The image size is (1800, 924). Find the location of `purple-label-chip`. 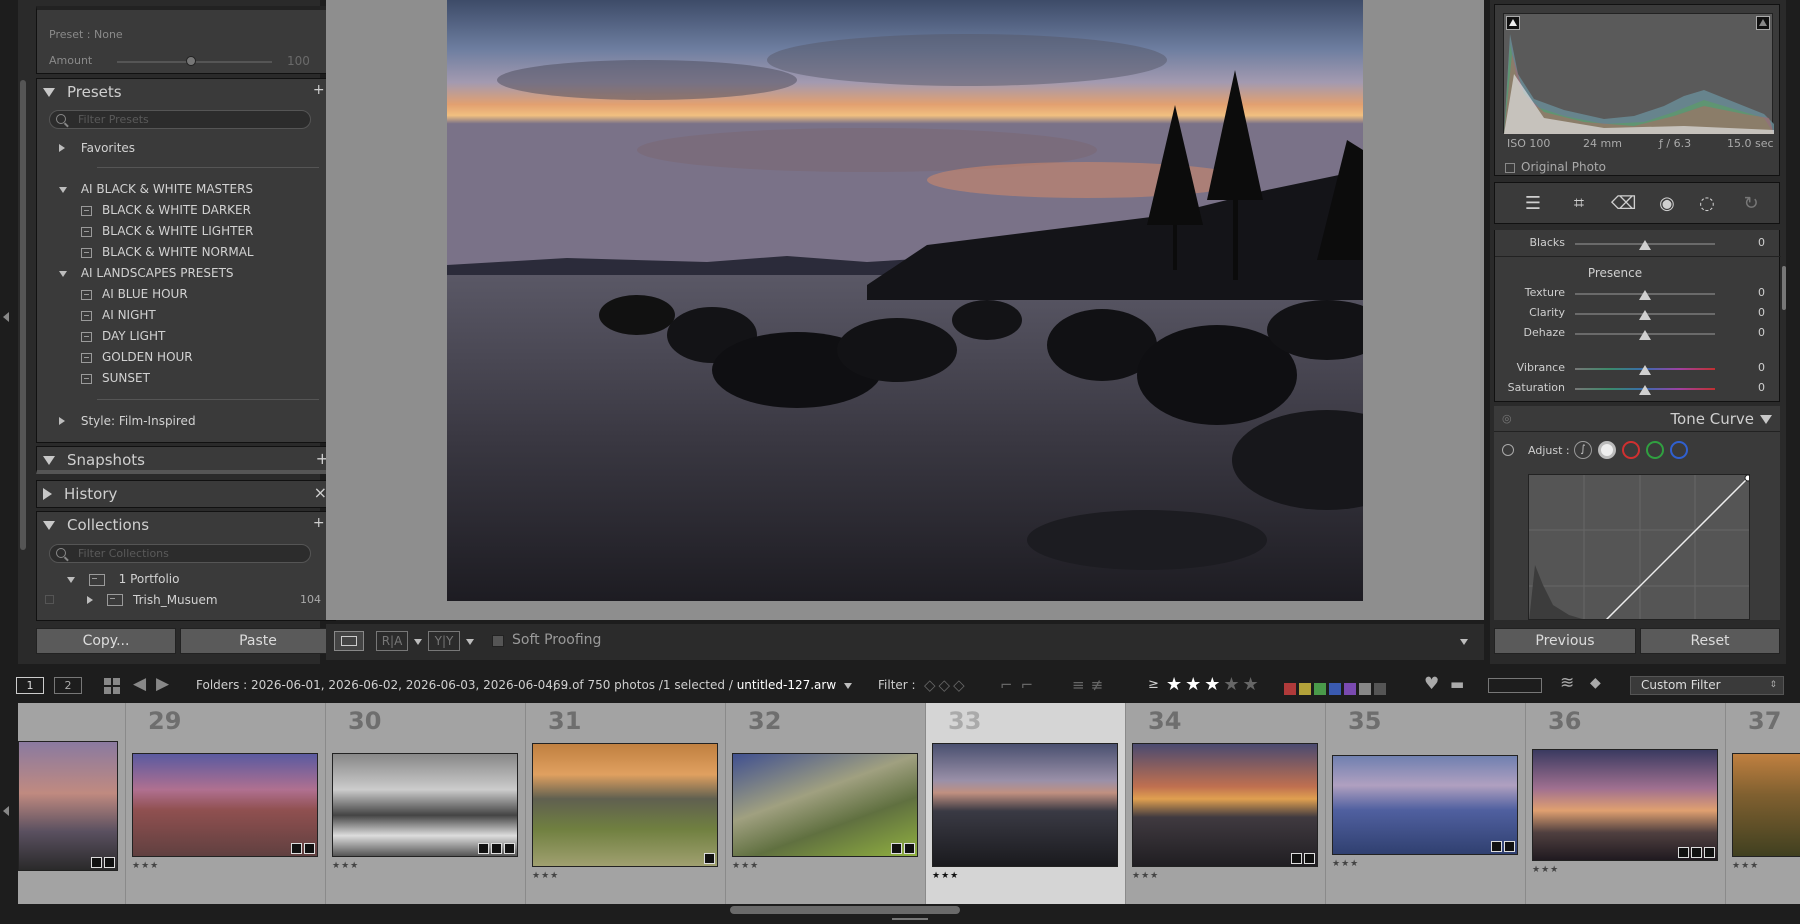

purple-label-chip is located at coordinates (1350, 689).